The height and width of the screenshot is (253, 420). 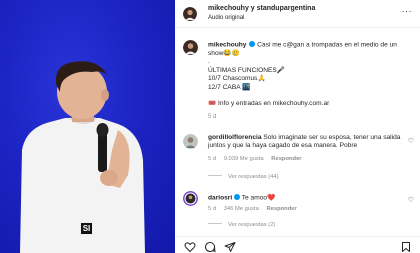 I want to click on comment-text: Te amoo❤️, so click(x=258, y=198).